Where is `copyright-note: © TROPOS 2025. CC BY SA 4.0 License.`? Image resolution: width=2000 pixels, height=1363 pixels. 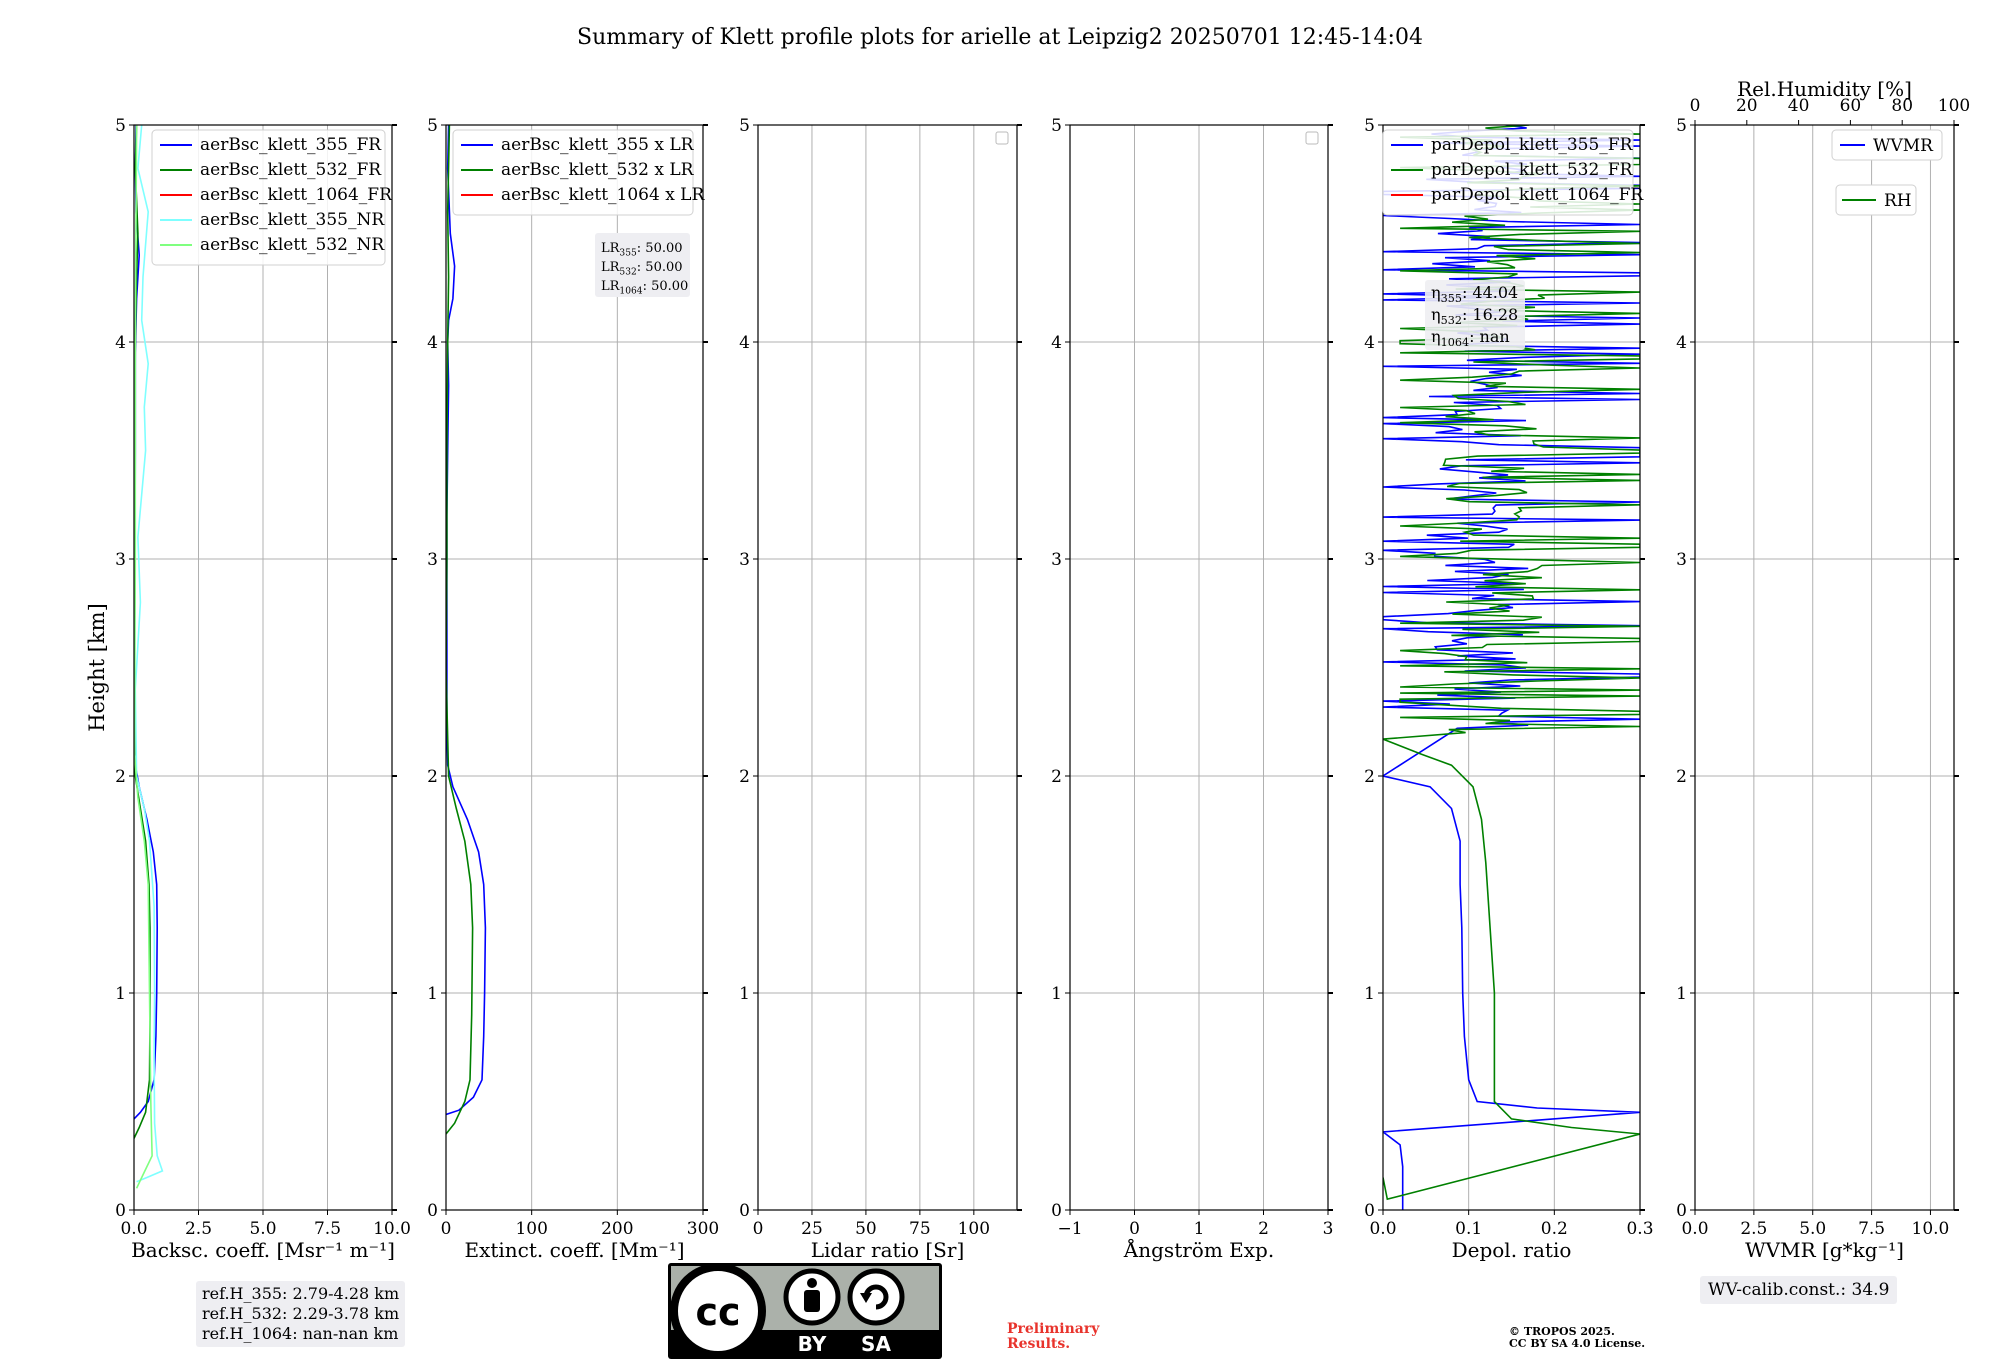 copyright-note: © TROPOS 2025. CC BY SA 4.0 License. is located at coordinates (1609, 1338).